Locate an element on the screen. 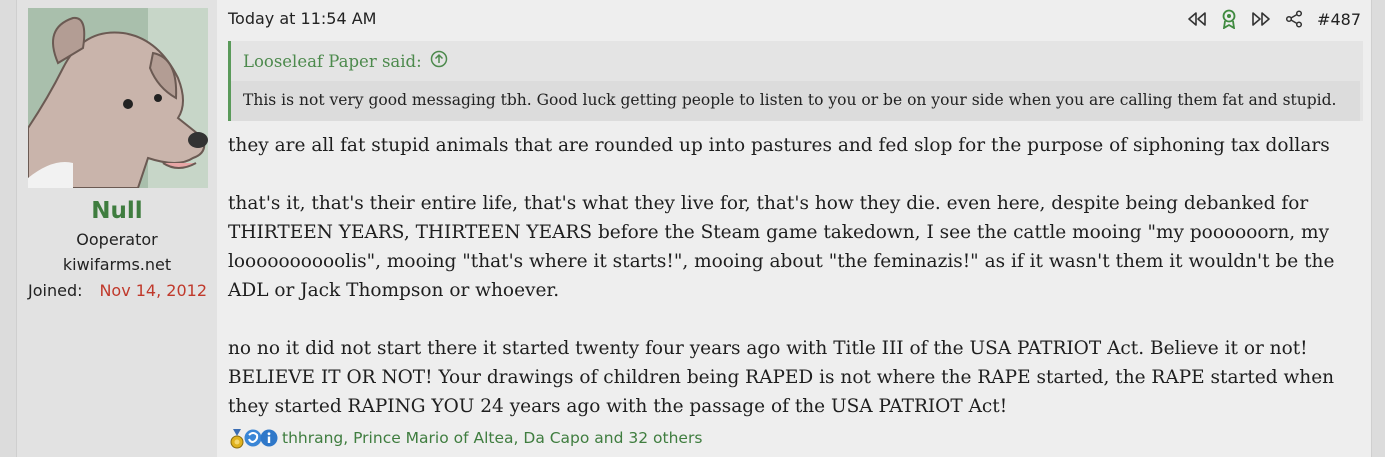  share-icon is located at coordinates (1294, 19).